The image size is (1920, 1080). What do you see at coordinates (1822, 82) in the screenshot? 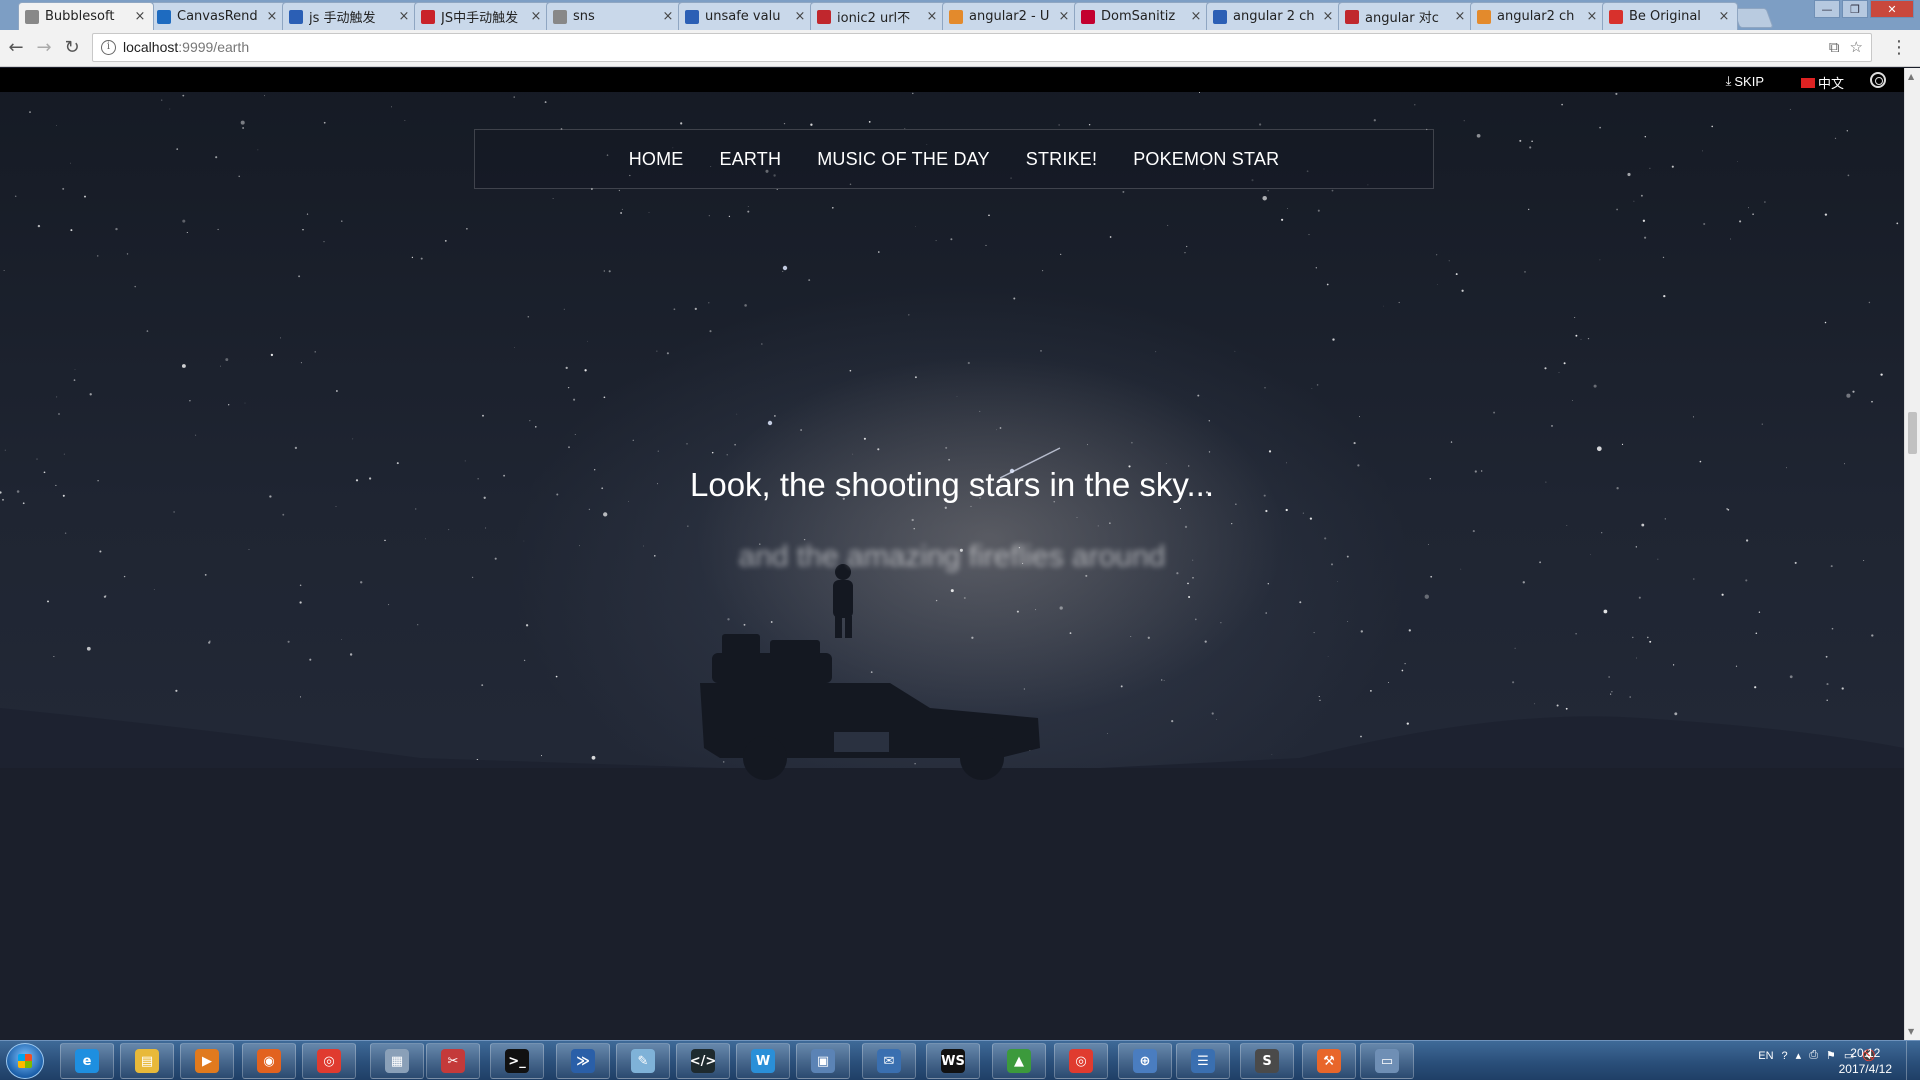
I see `language-switch: 中文` at bounding box center [1822, 82].